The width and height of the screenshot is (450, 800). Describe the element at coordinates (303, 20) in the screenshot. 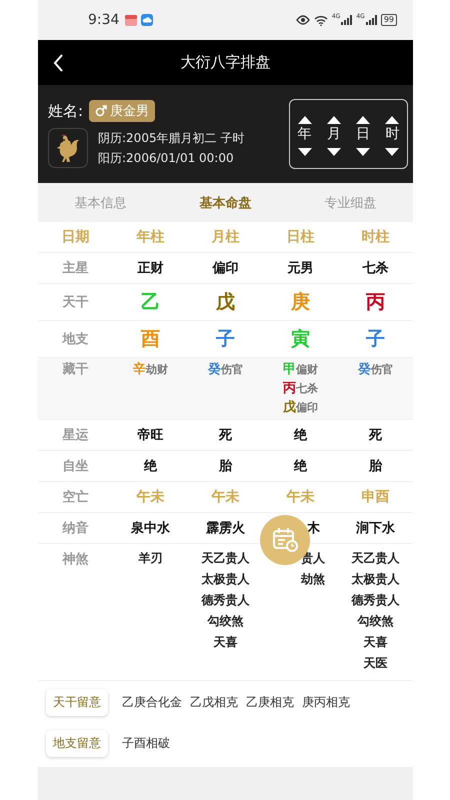

I see `eye-icon` at that location.